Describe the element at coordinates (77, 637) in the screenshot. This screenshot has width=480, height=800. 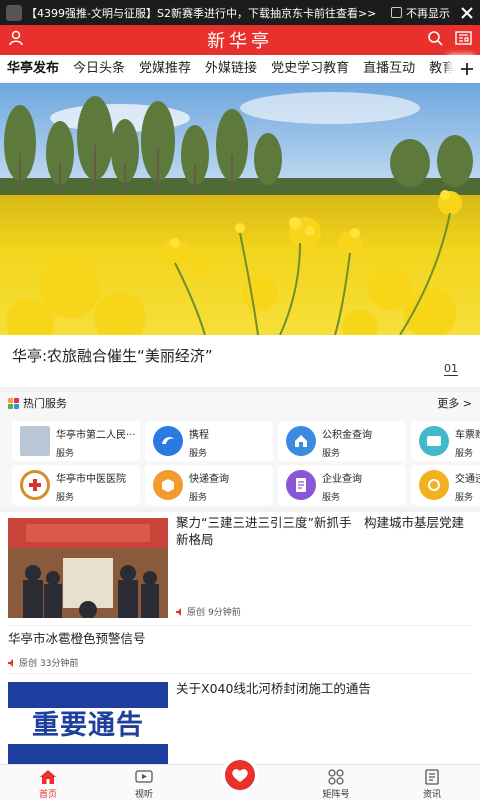
I see `news-headline: 华亭市冰雹橙色预警信号` at that location.